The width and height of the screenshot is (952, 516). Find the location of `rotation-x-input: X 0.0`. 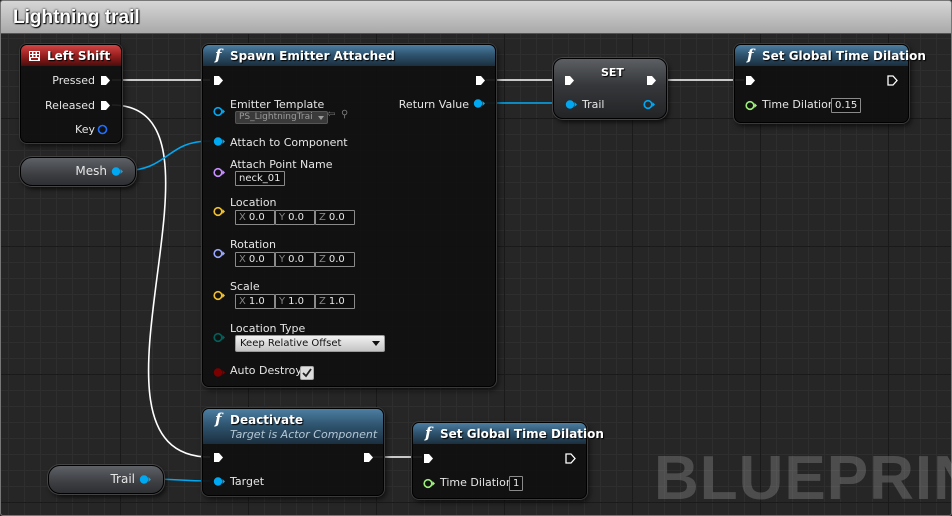

rotation-x-input: X 0.0 is located at coordinates (255, 259).